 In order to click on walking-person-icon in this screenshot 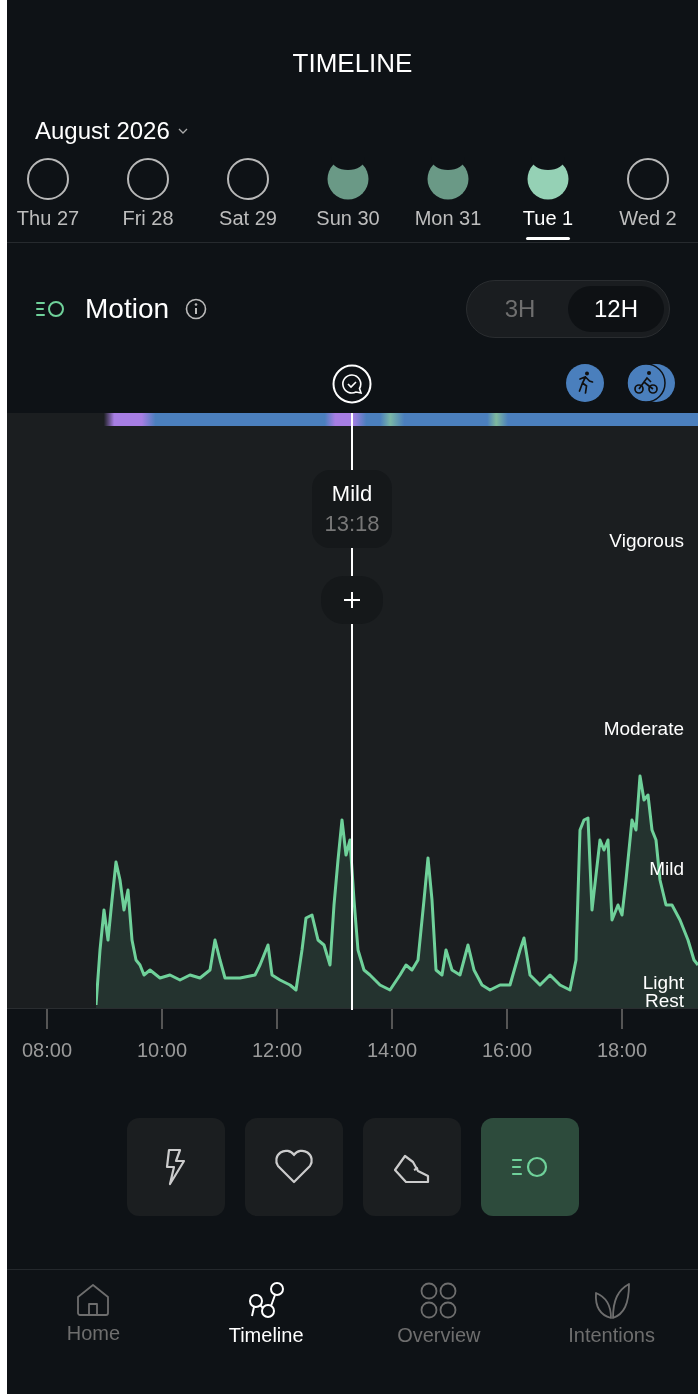, I will do `click(585, 383)`.